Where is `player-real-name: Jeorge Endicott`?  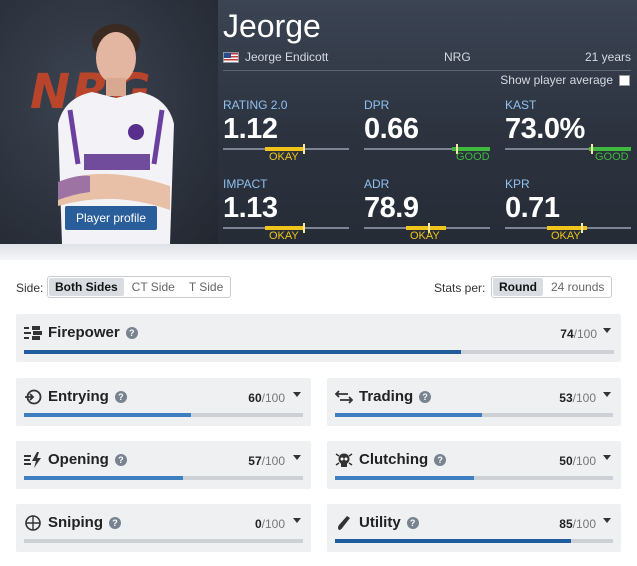 player-real-name: Jeorge Endicott is located at coordinates (287, 57).